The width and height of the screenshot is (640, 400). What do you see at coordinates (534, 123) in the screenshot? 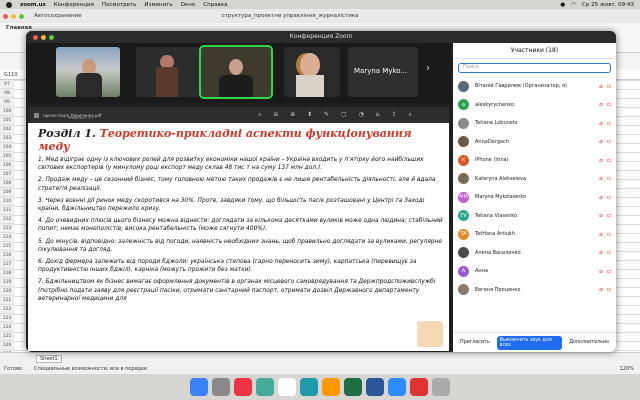
I see `participant-row: Tetiana Lobunets ⌀ ▫` at bounding box center [534, 123].